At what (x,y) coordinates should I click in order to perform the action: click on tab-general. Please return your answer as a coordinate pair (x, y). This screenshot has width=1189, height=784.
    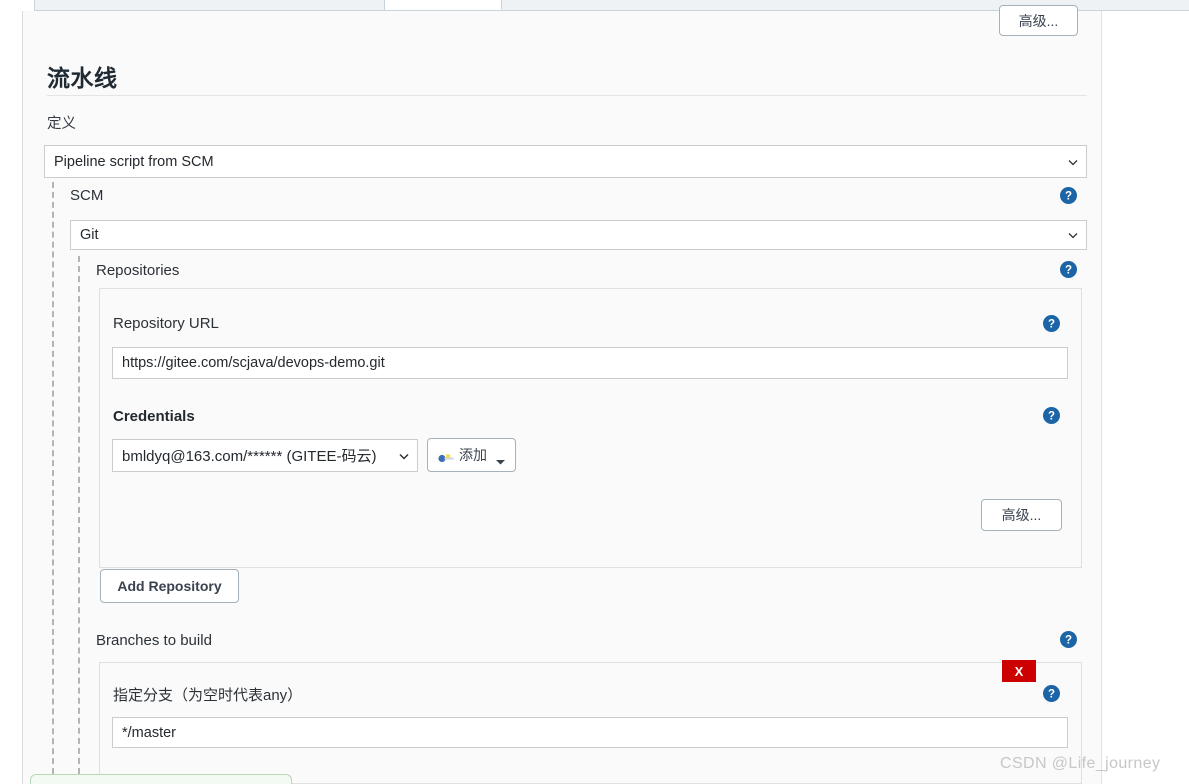
    Looking at the image, I should click on (209, 5).